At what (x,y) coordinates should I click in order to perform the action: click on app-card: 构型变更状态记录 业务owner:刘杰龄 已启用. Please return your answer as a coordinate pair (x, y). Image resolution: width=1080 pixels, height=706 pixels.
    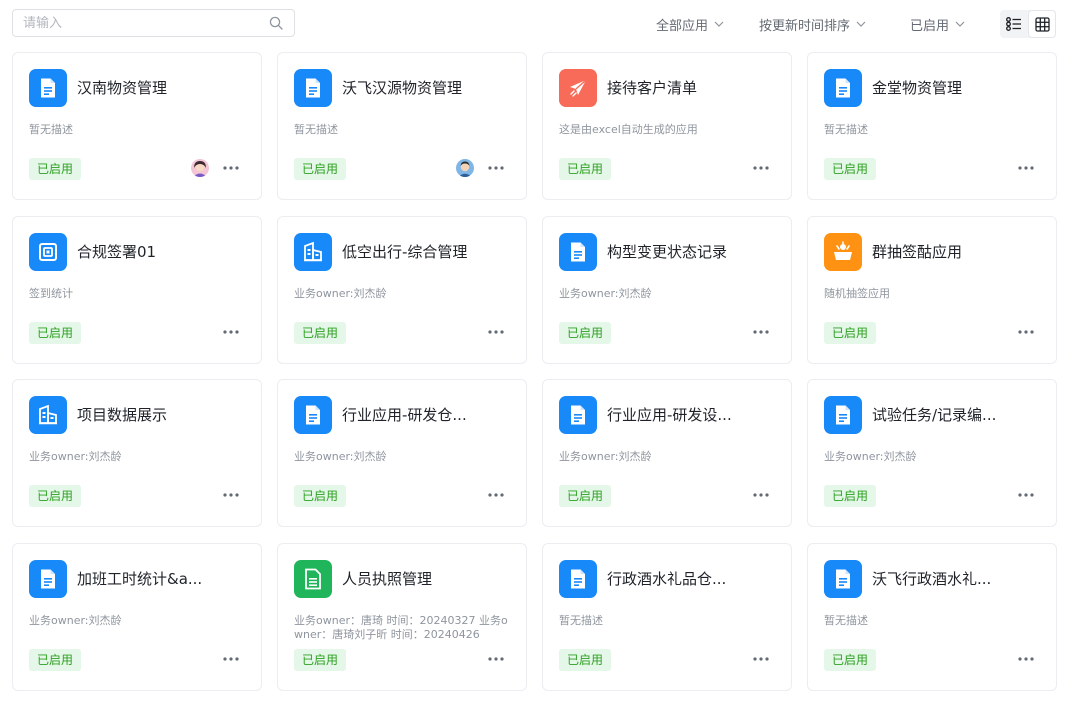
    Looking at the image, I should click on (667, 289).